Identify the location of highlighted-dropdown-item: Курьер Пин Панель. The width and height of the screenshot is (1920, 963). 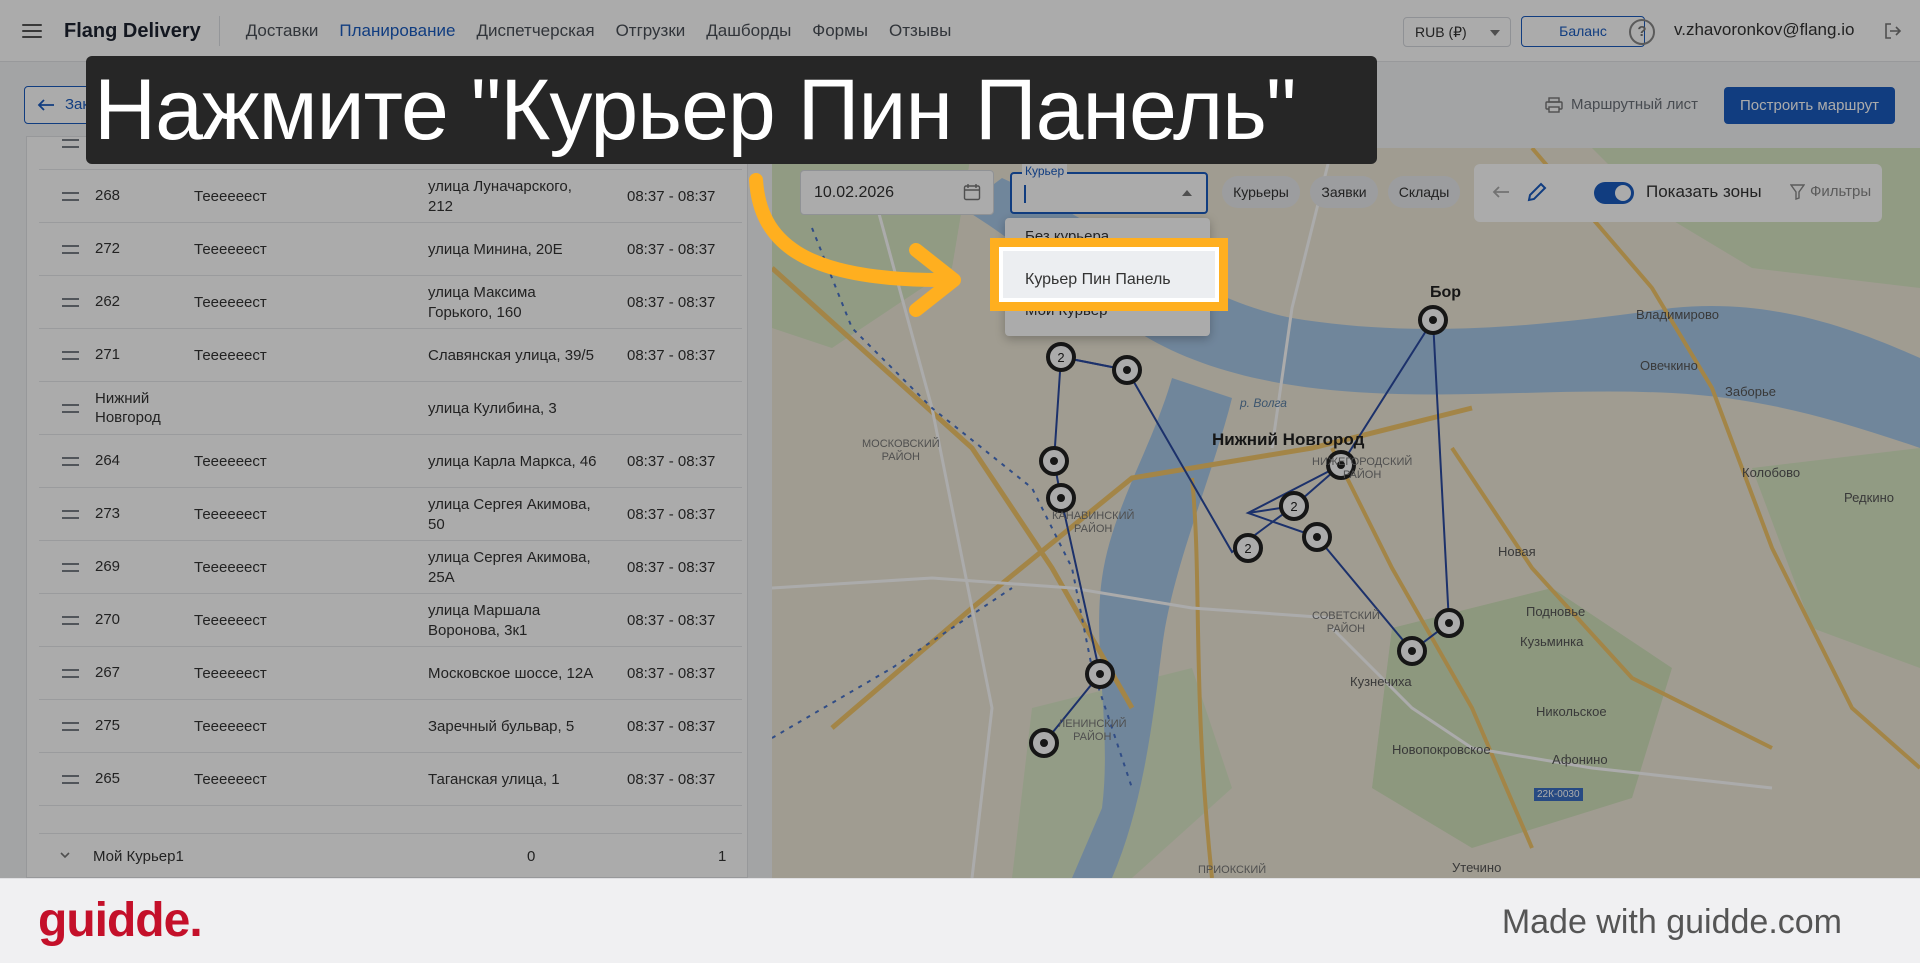
(1109, 274).